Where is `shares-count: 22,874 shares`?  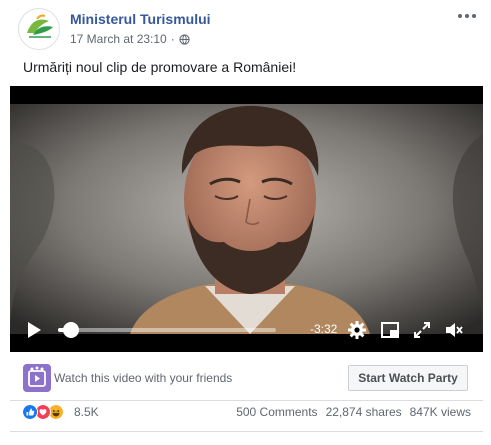
shares-count: 22,874 shares is located at coordinates (364, 412).